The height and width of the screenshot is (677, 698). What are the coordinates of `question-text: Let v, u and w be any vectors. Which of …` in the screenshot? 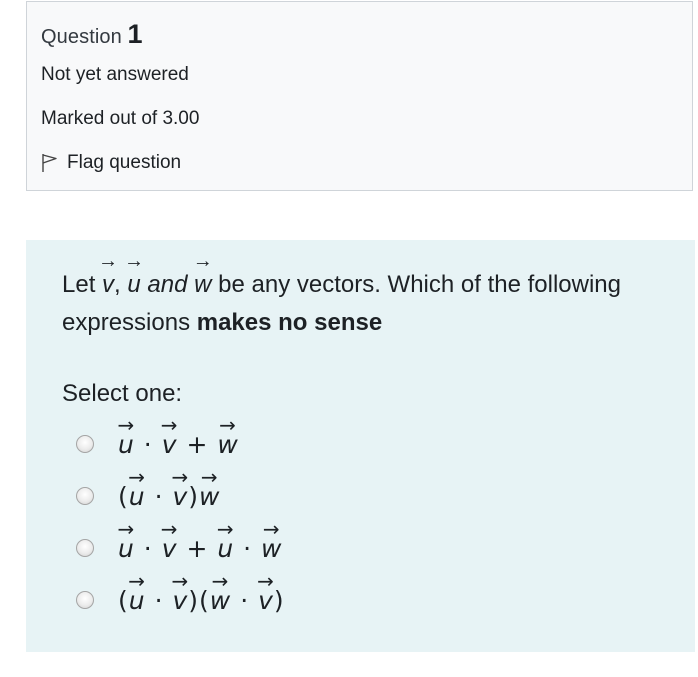 It's located at (367, 303).